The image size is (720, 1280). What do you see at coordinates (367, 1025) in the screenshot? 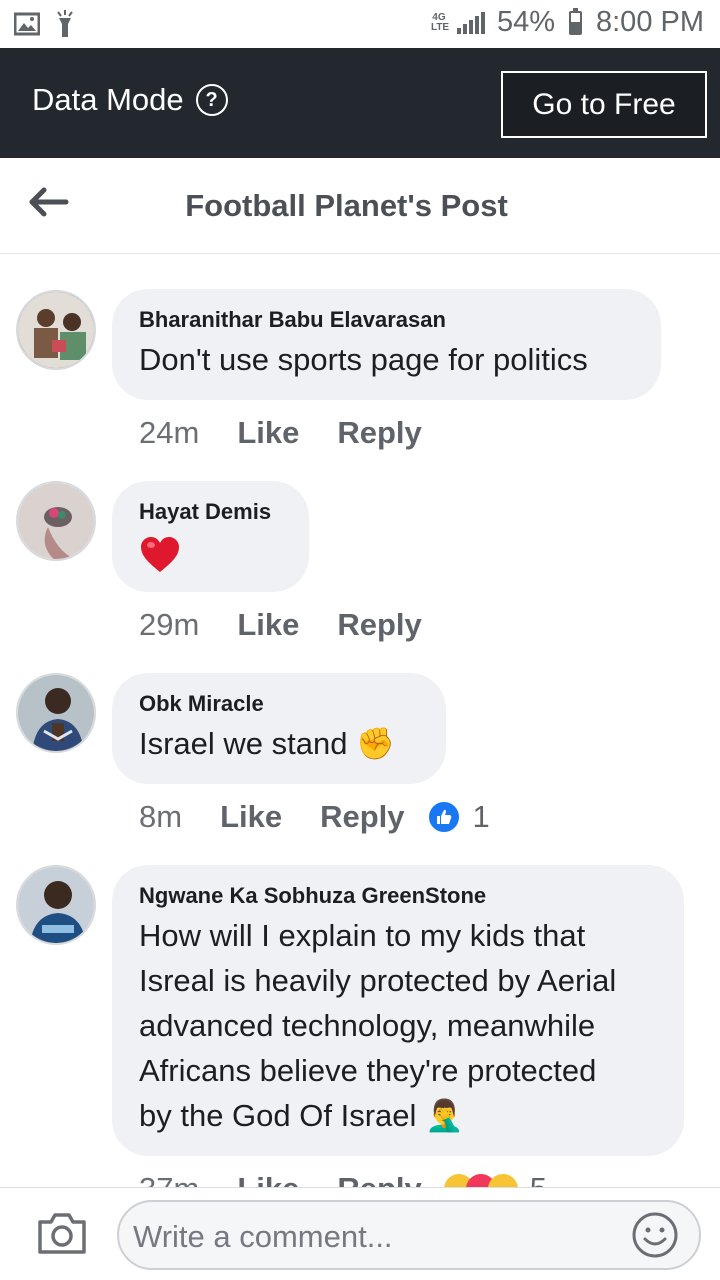
I see `comment-text-line: advanced technology, meanwhile` at bounding box center [367, 1025].